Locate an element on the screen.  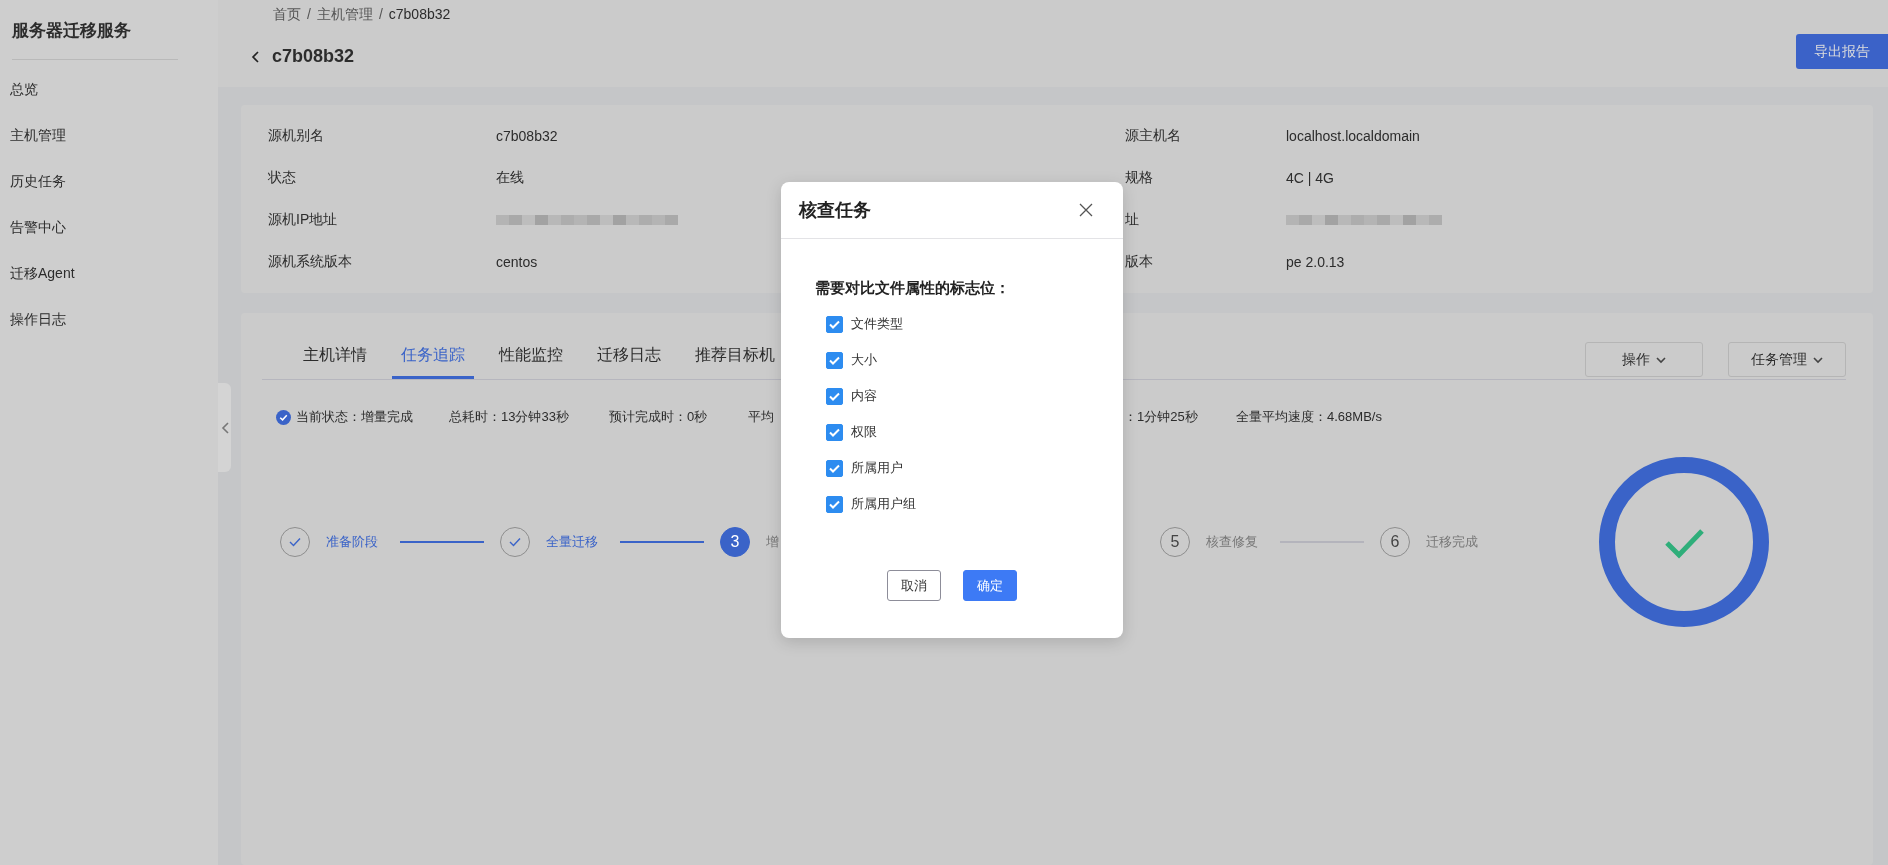
page-title: c7b08b32 is located at coordinates (313, 56).